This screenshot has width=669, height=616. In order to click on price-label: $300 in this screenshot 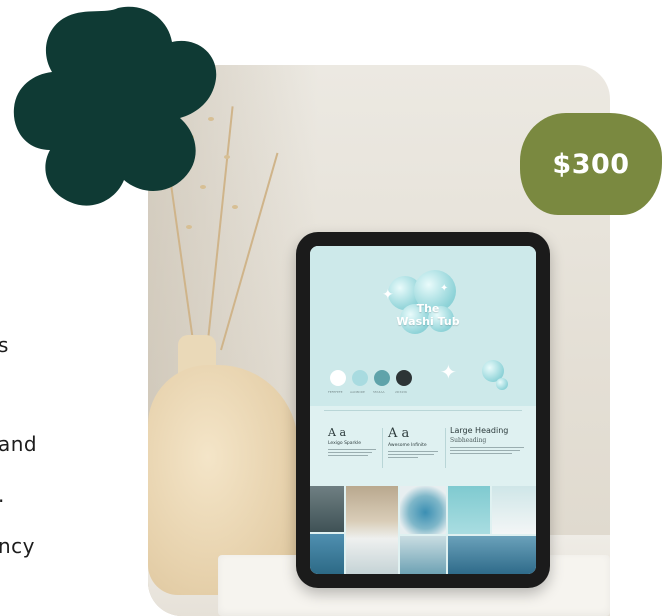, I will do `click(591, 164)`.